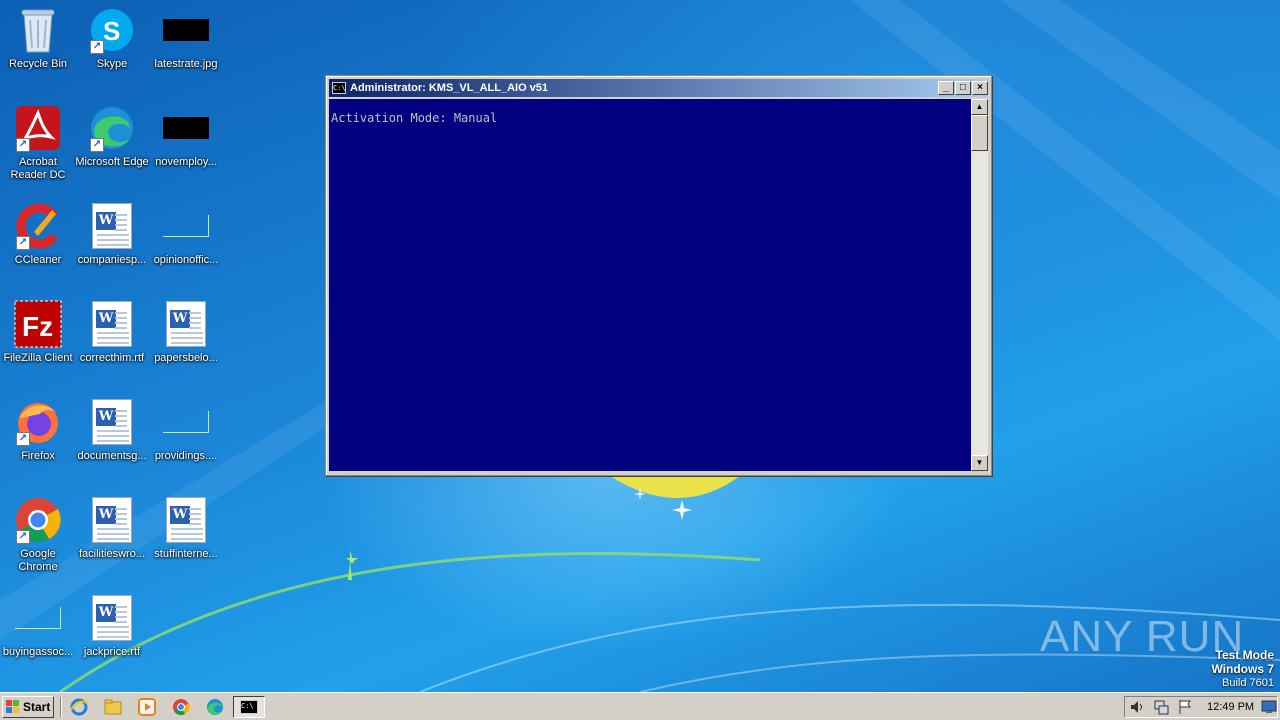 This screenshot has height=720, width=1280. Describe the element at coordinates (38, 128) in the screenshot. I see `acrobat-icon: ↗` at that location.